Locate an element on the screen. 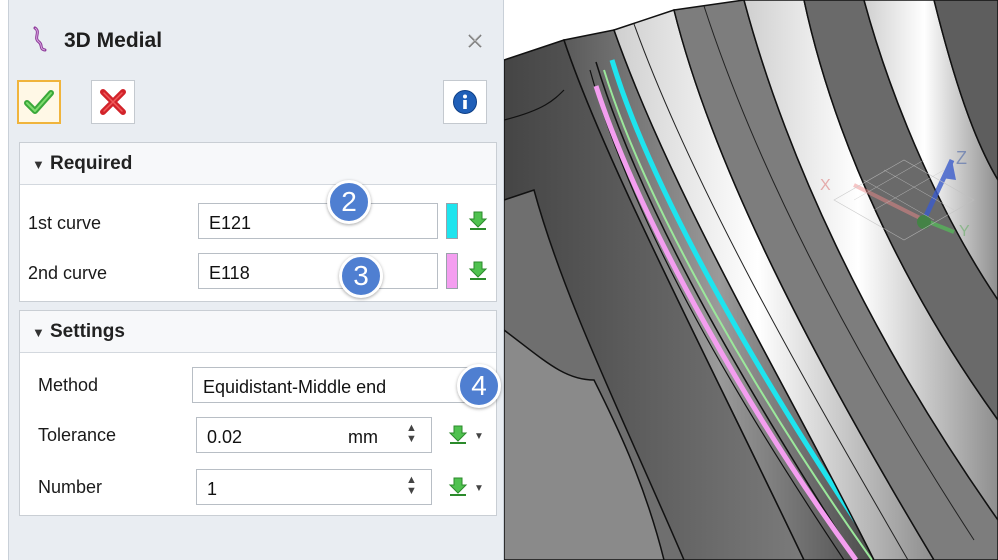  dialog-title-bar: 3D Medial is located at coordinates (256, 35).